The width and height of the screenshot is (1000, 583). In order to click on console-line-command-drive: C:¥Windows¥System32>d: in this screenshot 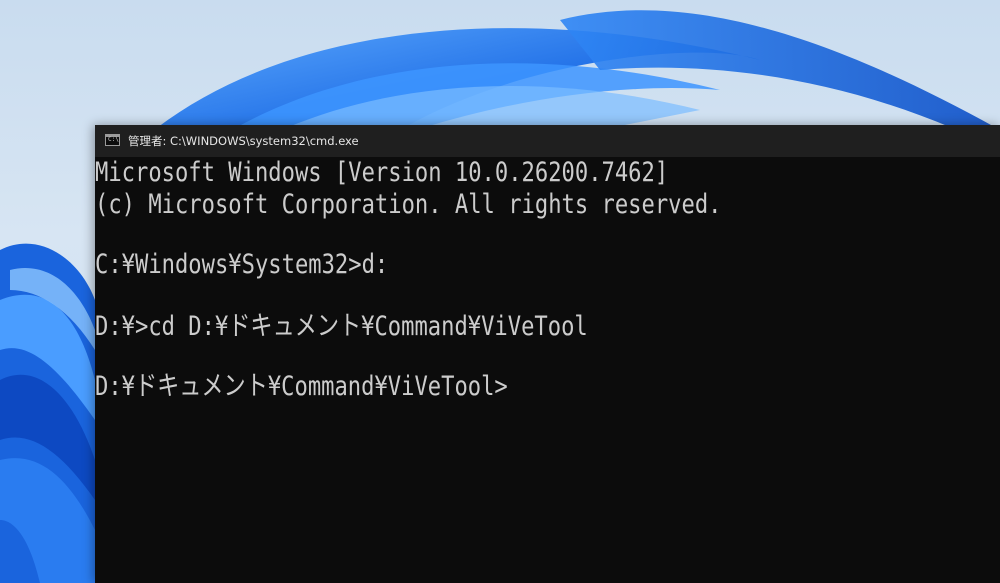, I will do `click(242, 264)`.